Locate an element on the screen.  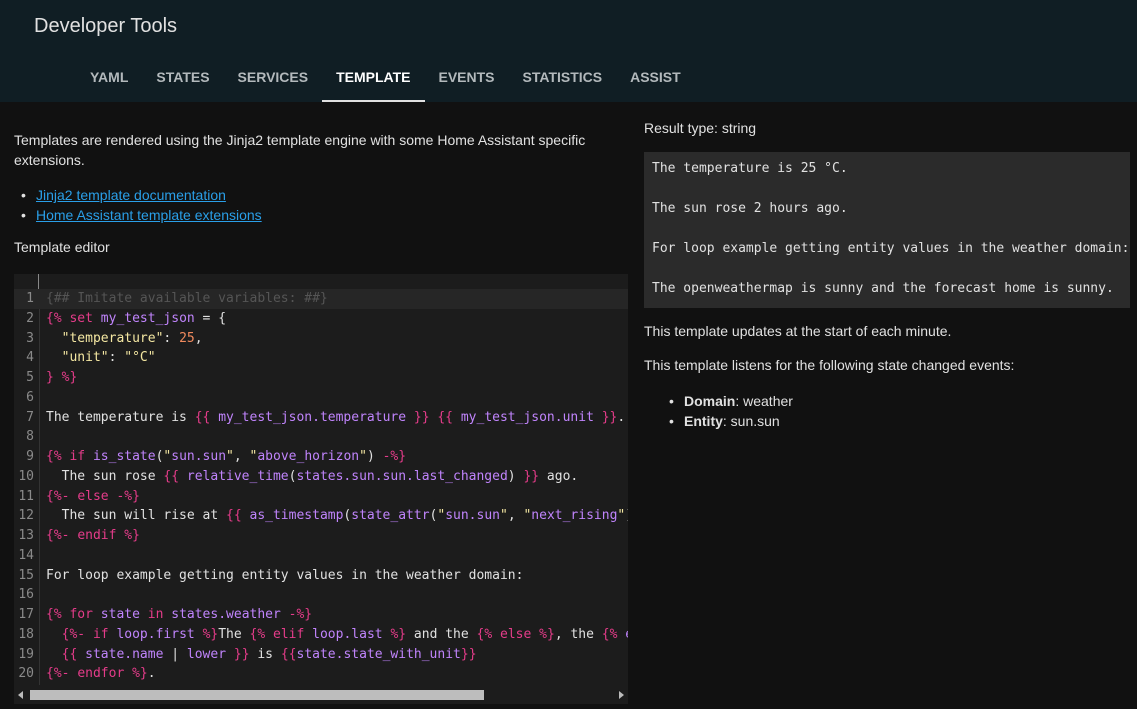
listener-value: : weather is located at coordinates (764, 401).